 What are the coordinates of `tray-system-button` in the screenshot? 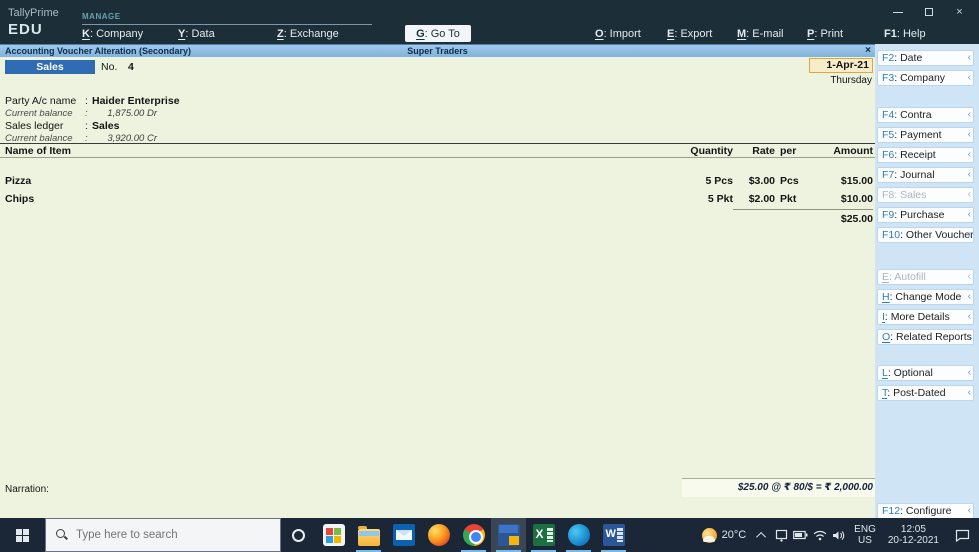 It's located at (781, 535).